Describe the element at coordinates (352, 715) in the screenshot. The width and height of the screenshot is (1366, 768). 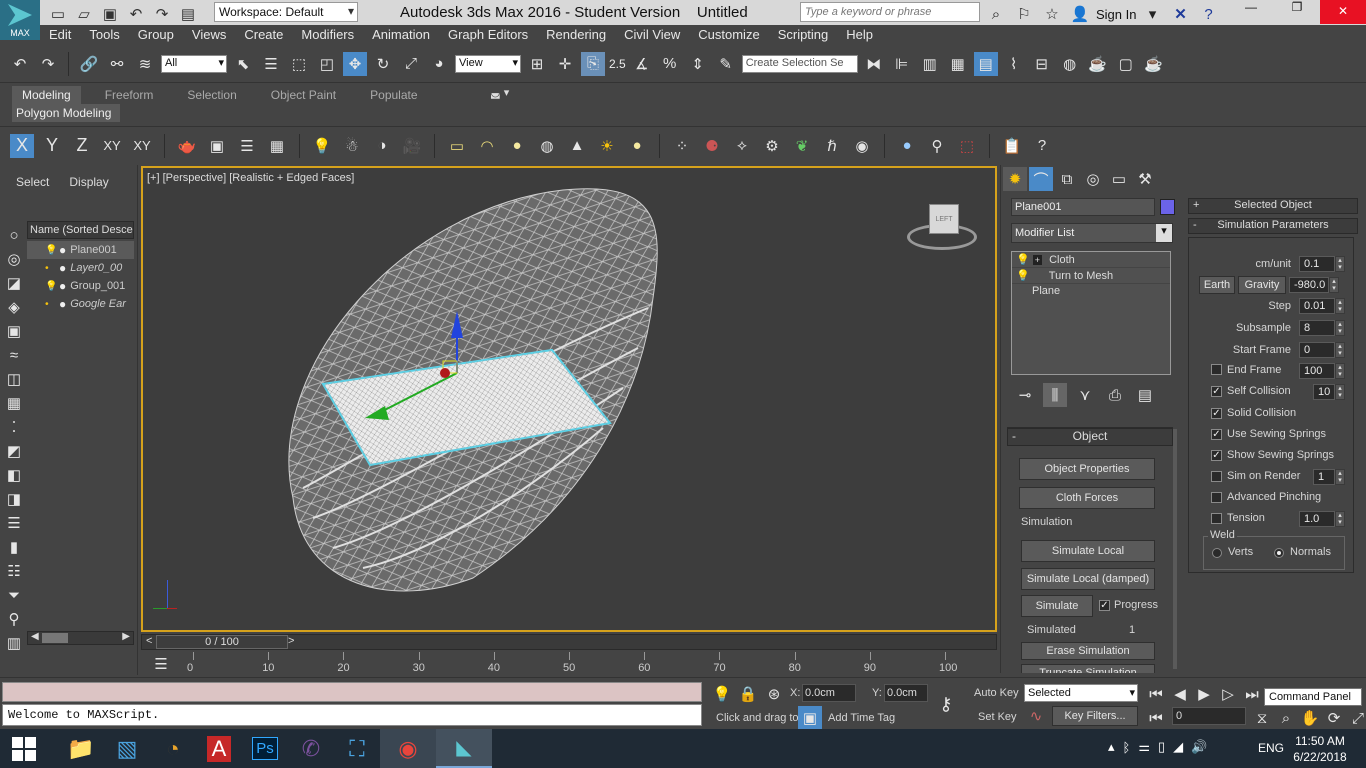
I see `maxscript-input: Welcome to MAXScript.` at that location.